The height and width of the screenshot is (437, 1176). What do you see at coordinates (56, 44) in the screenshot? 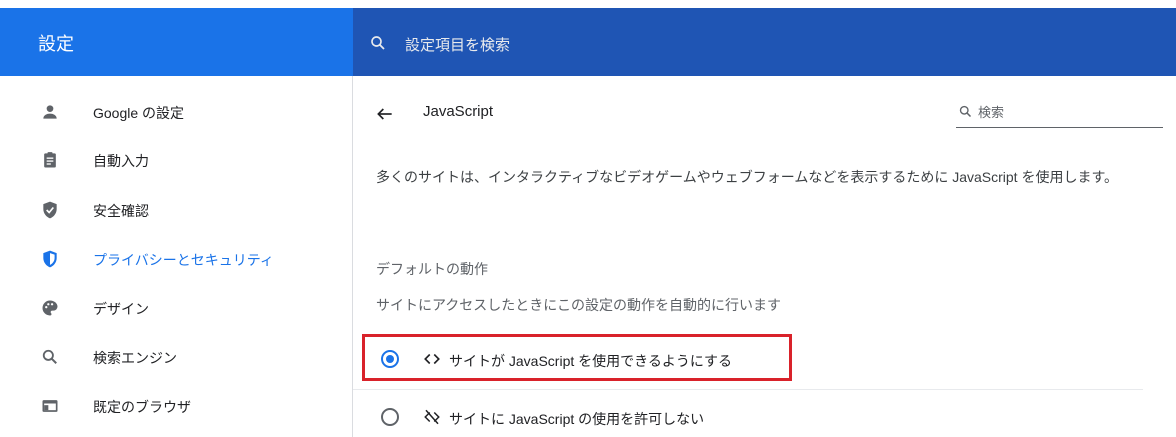
I see `page-title: 設定` at bounding box center [56, 44].